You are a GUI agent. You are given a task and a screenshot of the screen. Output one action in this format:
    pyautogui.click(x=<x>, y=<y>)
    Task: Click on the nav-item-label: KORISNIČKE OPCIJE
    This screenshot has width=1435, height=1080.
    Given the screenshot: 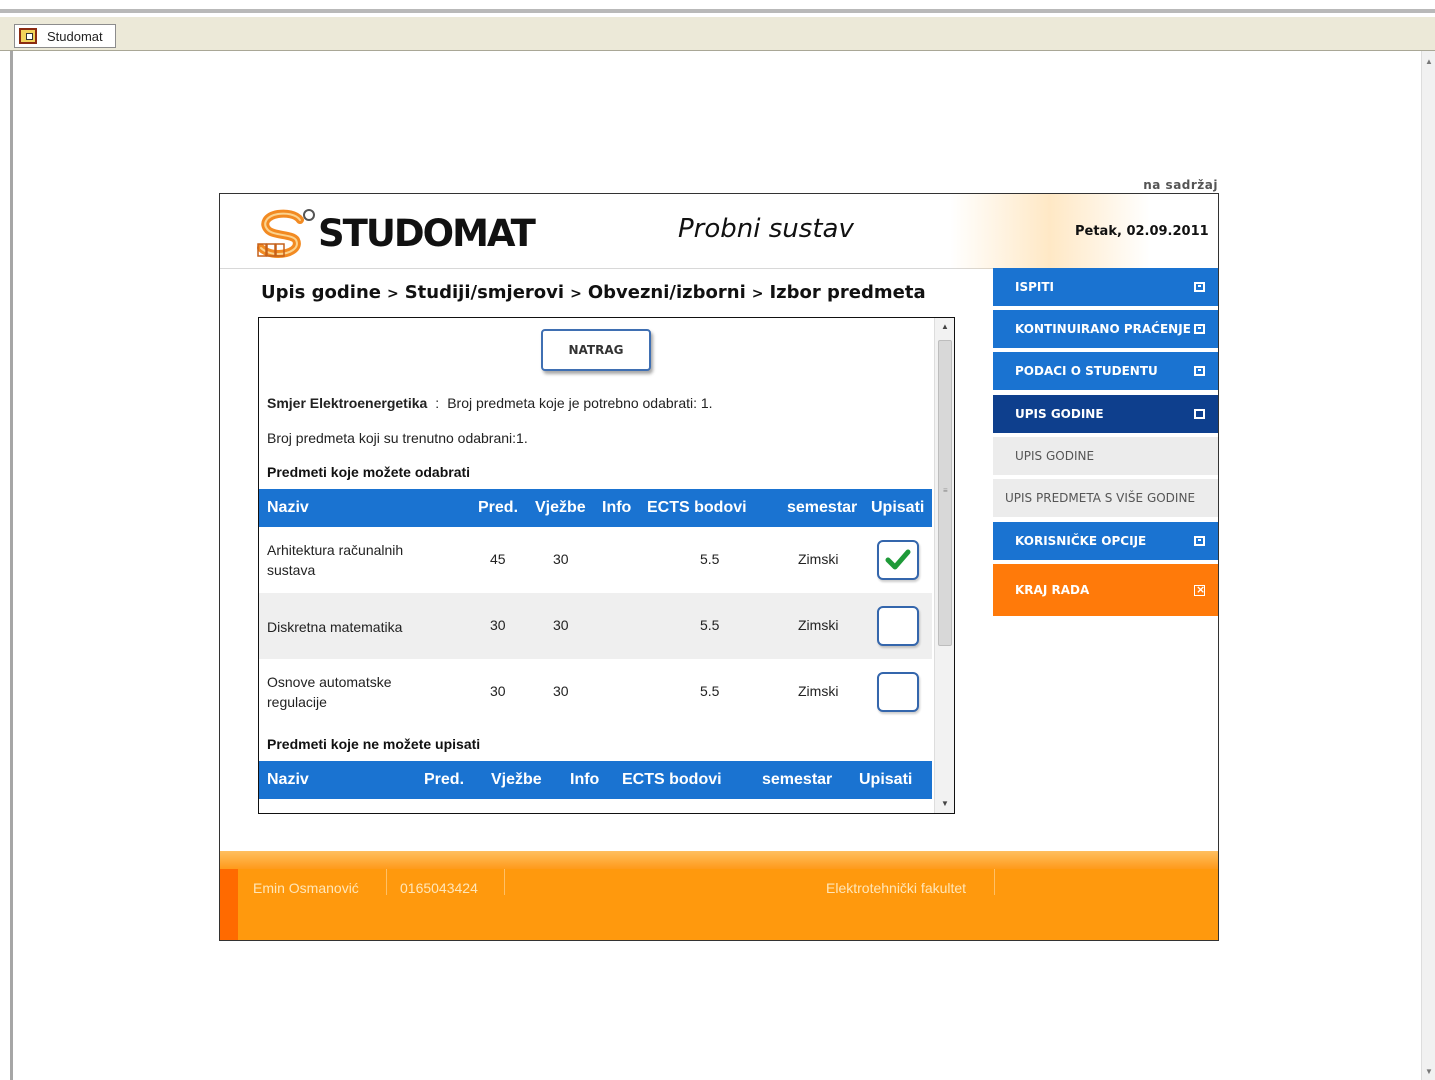 What is the action you would take?
    pyautogui.click(x=1081, y=541)
    